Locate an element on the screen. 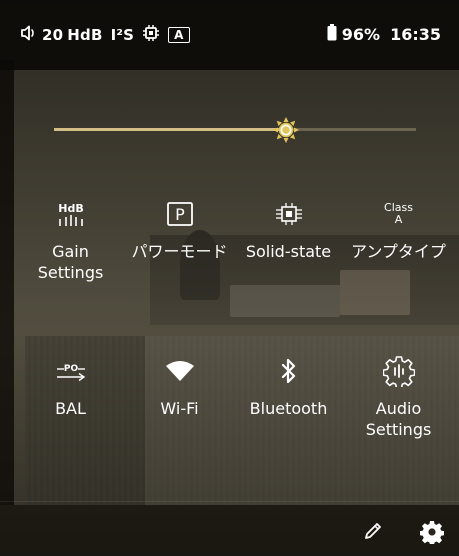 This screenshot has width=459, height=556. volume-unit: HdB is located at coordinates (85, 35).